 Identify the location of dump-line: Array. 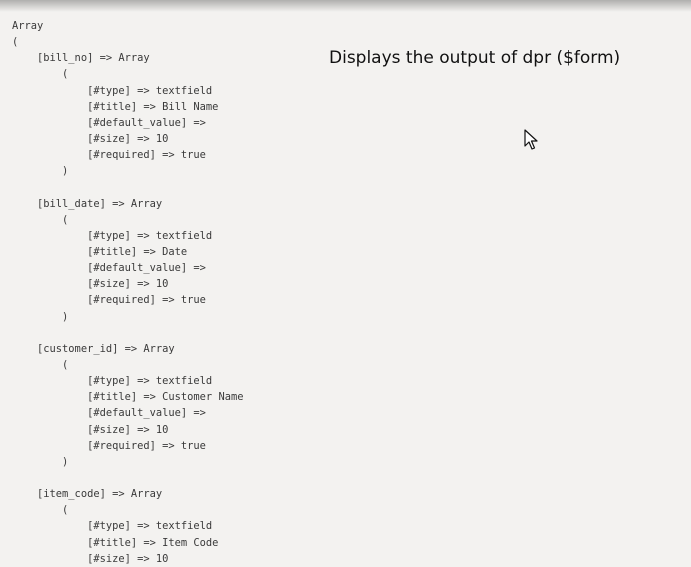
(28, 26).